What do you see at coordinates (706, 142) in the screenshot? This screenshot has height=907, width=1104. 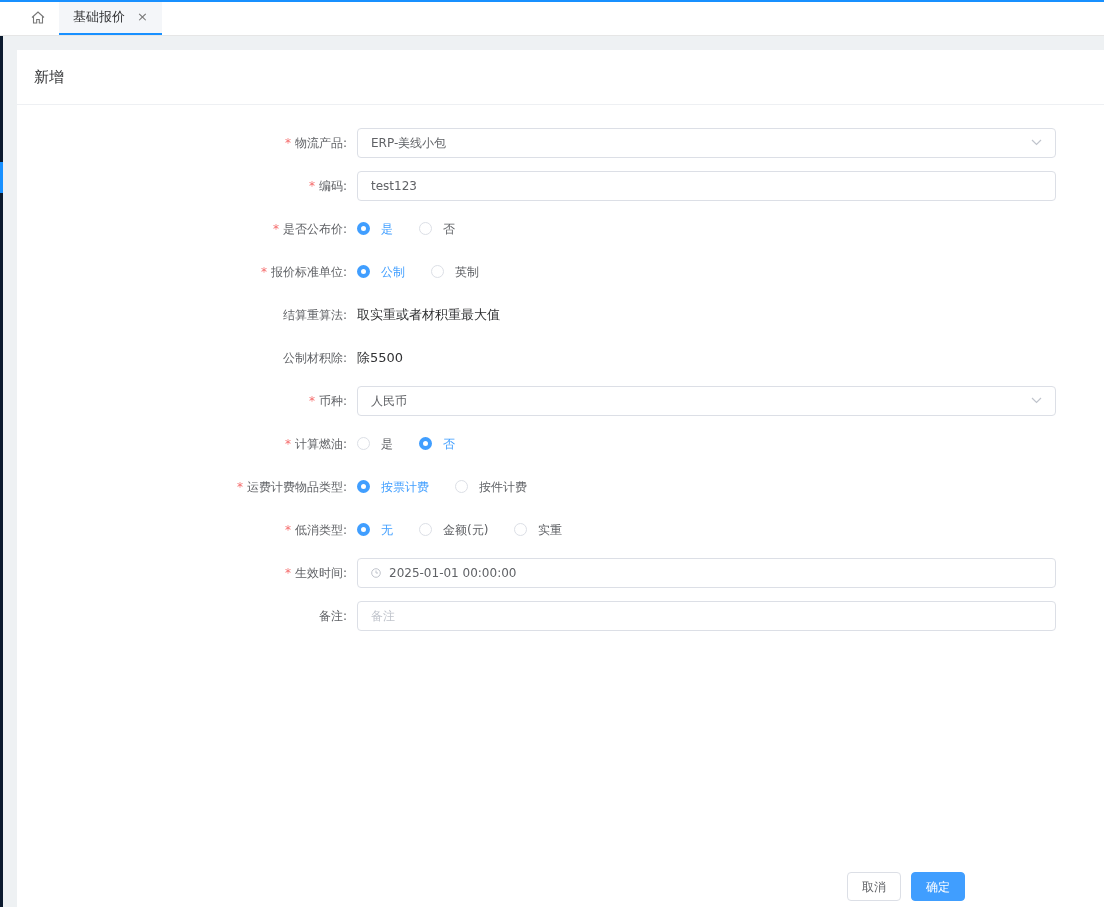 I see `select-field: ERP-美线小包` at bounding box center [706, 142].